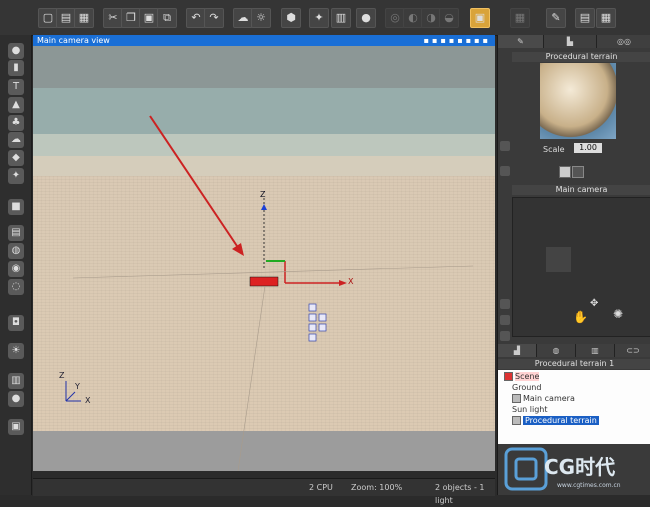 The image size is (650, 507). Describe the element at coordinates (264, 207) in the screenshot. I see `gizmo-z-handle` at that location.